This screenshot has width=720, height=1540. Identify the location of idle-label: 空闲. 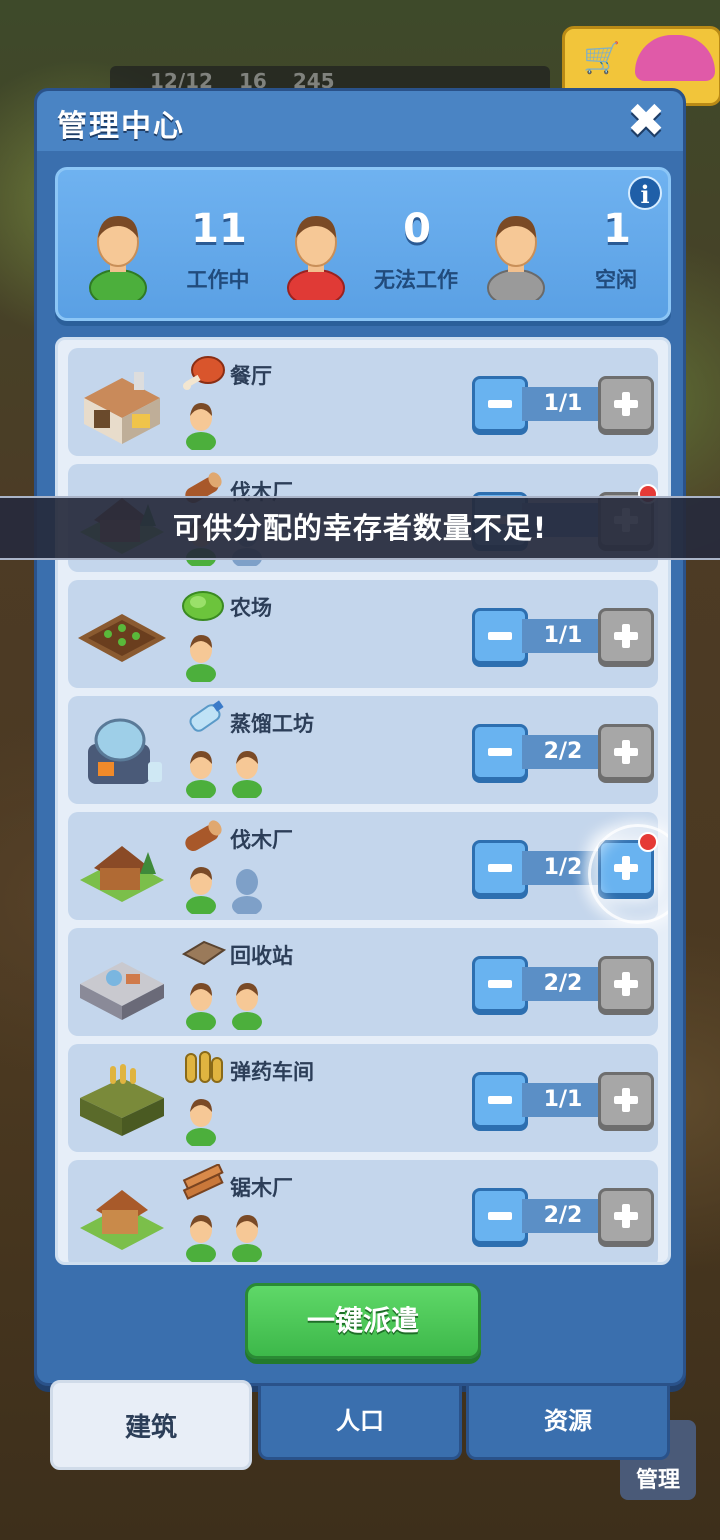
(616, 280).